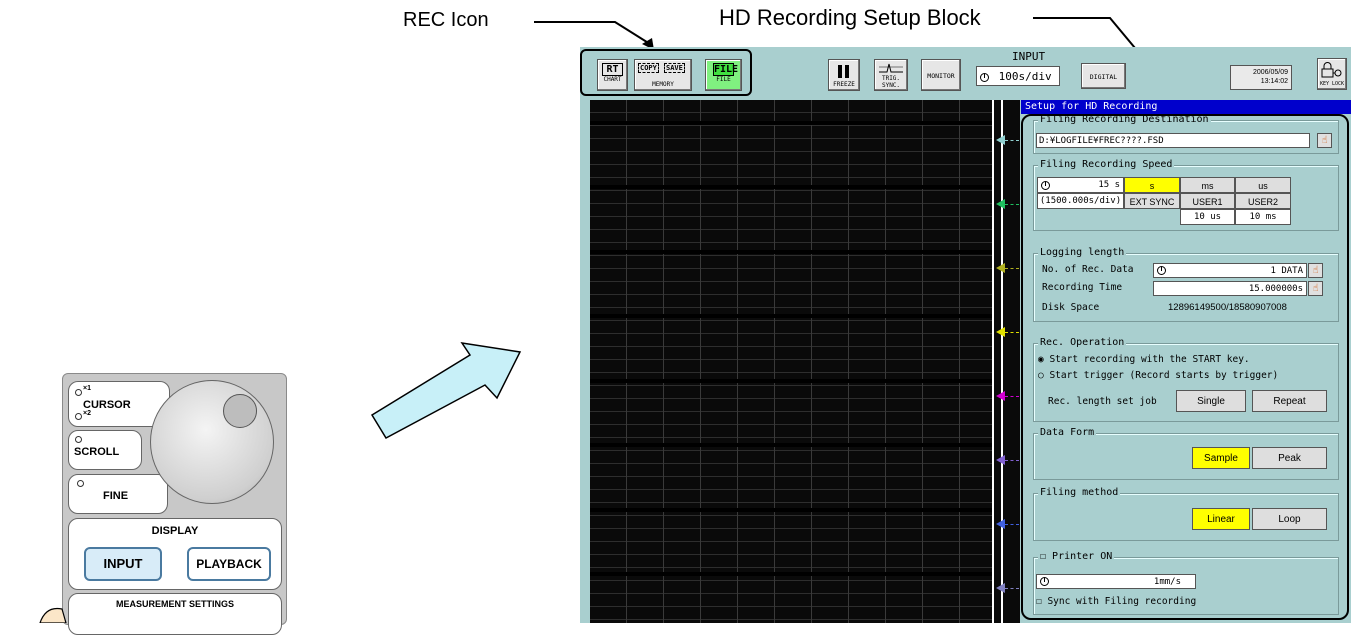 The image size is (1359, 635). What do you see at coordinates (174, 604) in the screenshot?
I see `measurement-label: MEASUREMENT SETTINGS` at bounding box center [174, 604].